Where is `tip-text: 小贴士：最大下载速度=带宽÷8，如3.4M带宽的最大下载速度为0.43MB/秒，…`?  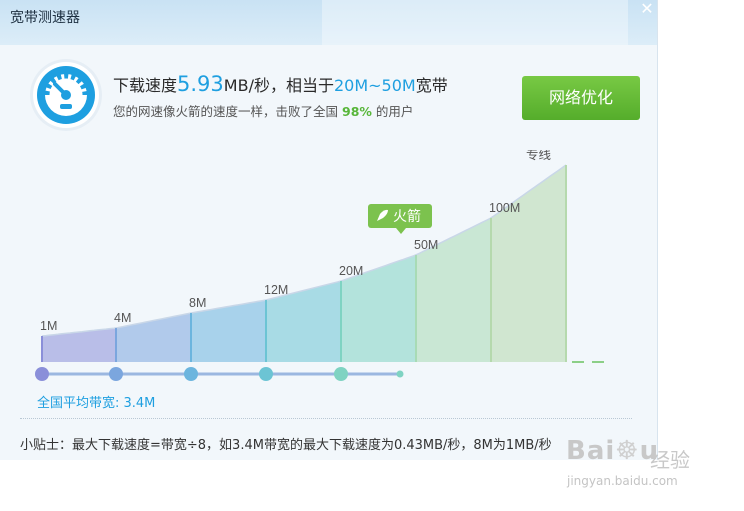
tip-text: 小贴士：最大下载速度=带宽÷8，如3.4M带宽的最大下载速度为0.43MB/秒，… is located at coordinates (286, 445).